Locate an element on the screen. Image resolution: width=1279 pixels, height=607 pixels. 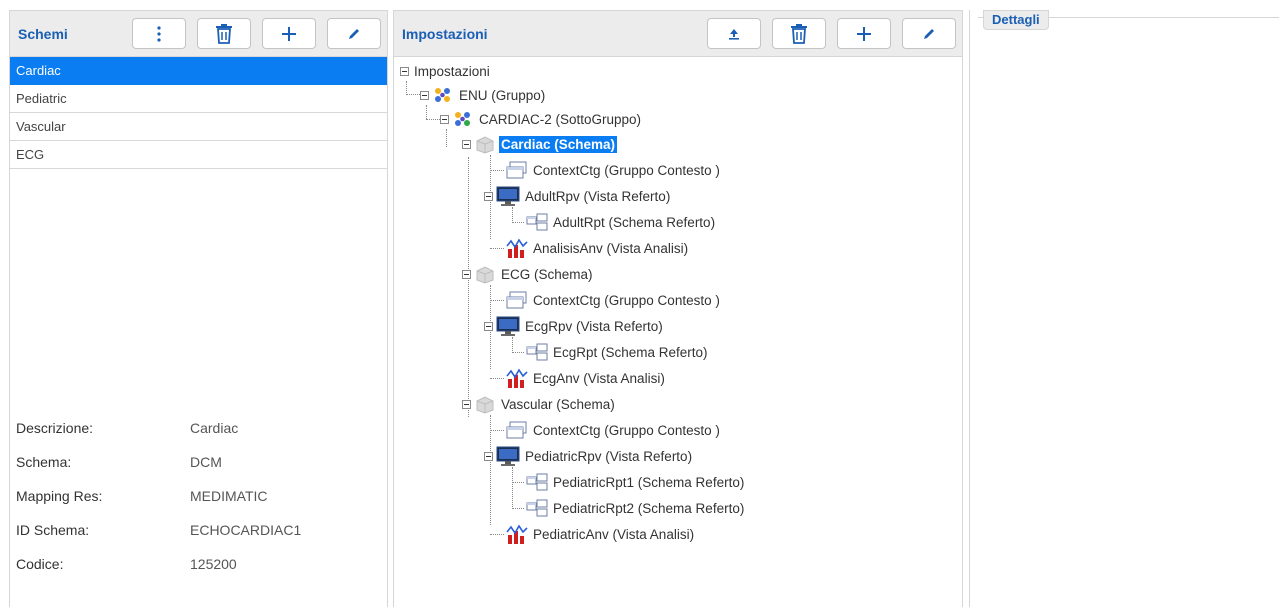
detail-label: ID Schema: is located at coordinates (53, 530).